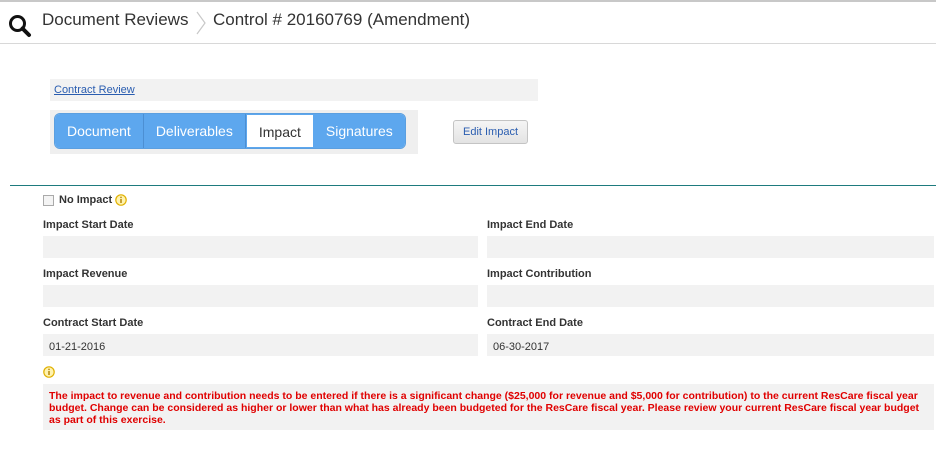  What do you see at coordinates (342, 19) in the screenshot?
I see `page-title: Control # 20160769 (Amendment)` at bounding box center [342, 19].